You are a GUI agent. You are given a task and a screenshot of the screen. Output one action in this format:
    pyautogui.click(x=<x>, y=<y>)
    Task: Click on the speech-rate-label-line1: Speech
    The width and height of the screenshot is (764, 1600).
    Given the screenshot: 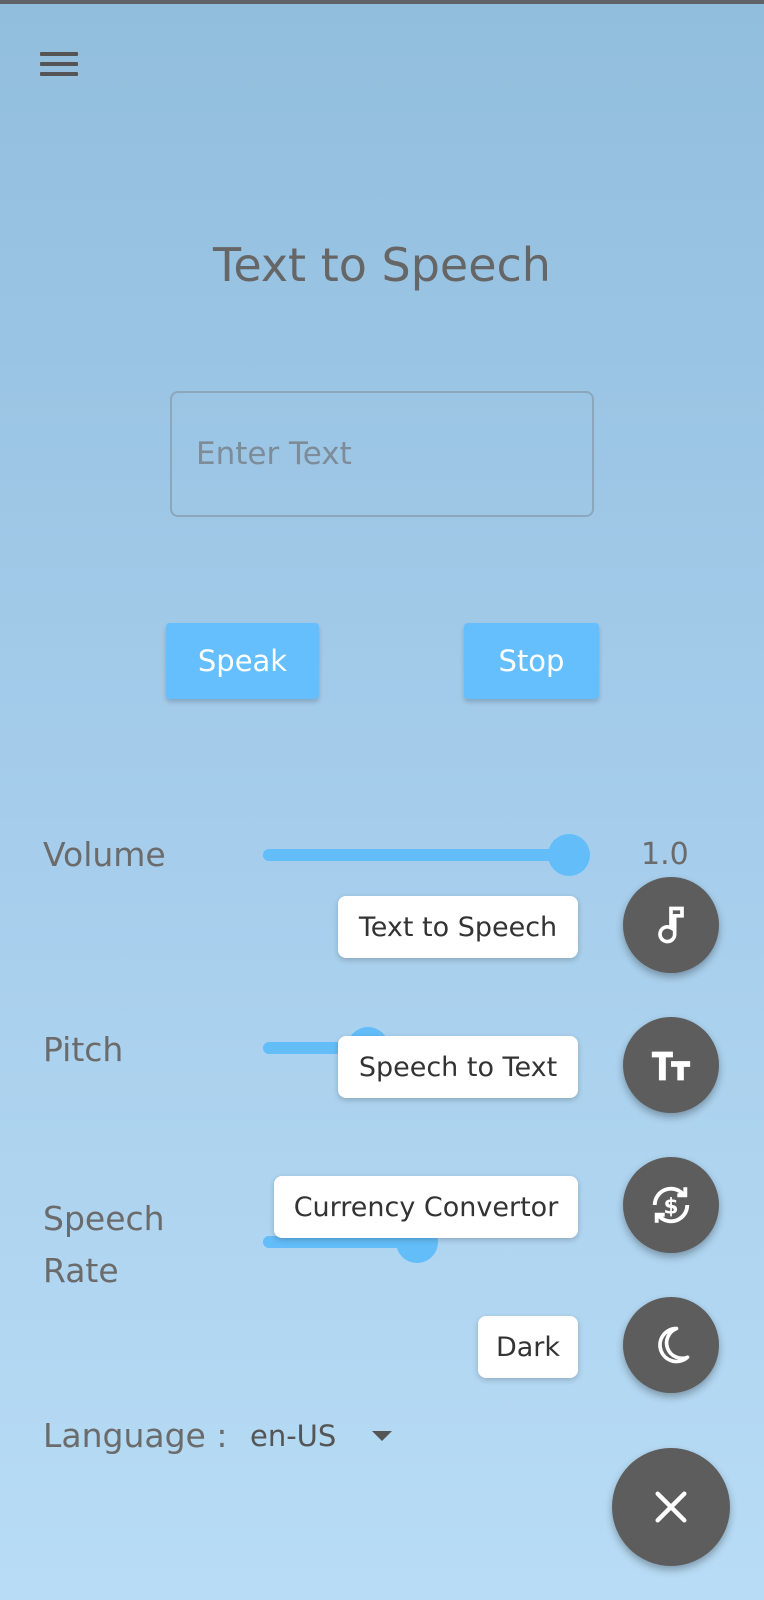 What is the action you would take?
    pyautogui.click(x=104, y=1218)
    